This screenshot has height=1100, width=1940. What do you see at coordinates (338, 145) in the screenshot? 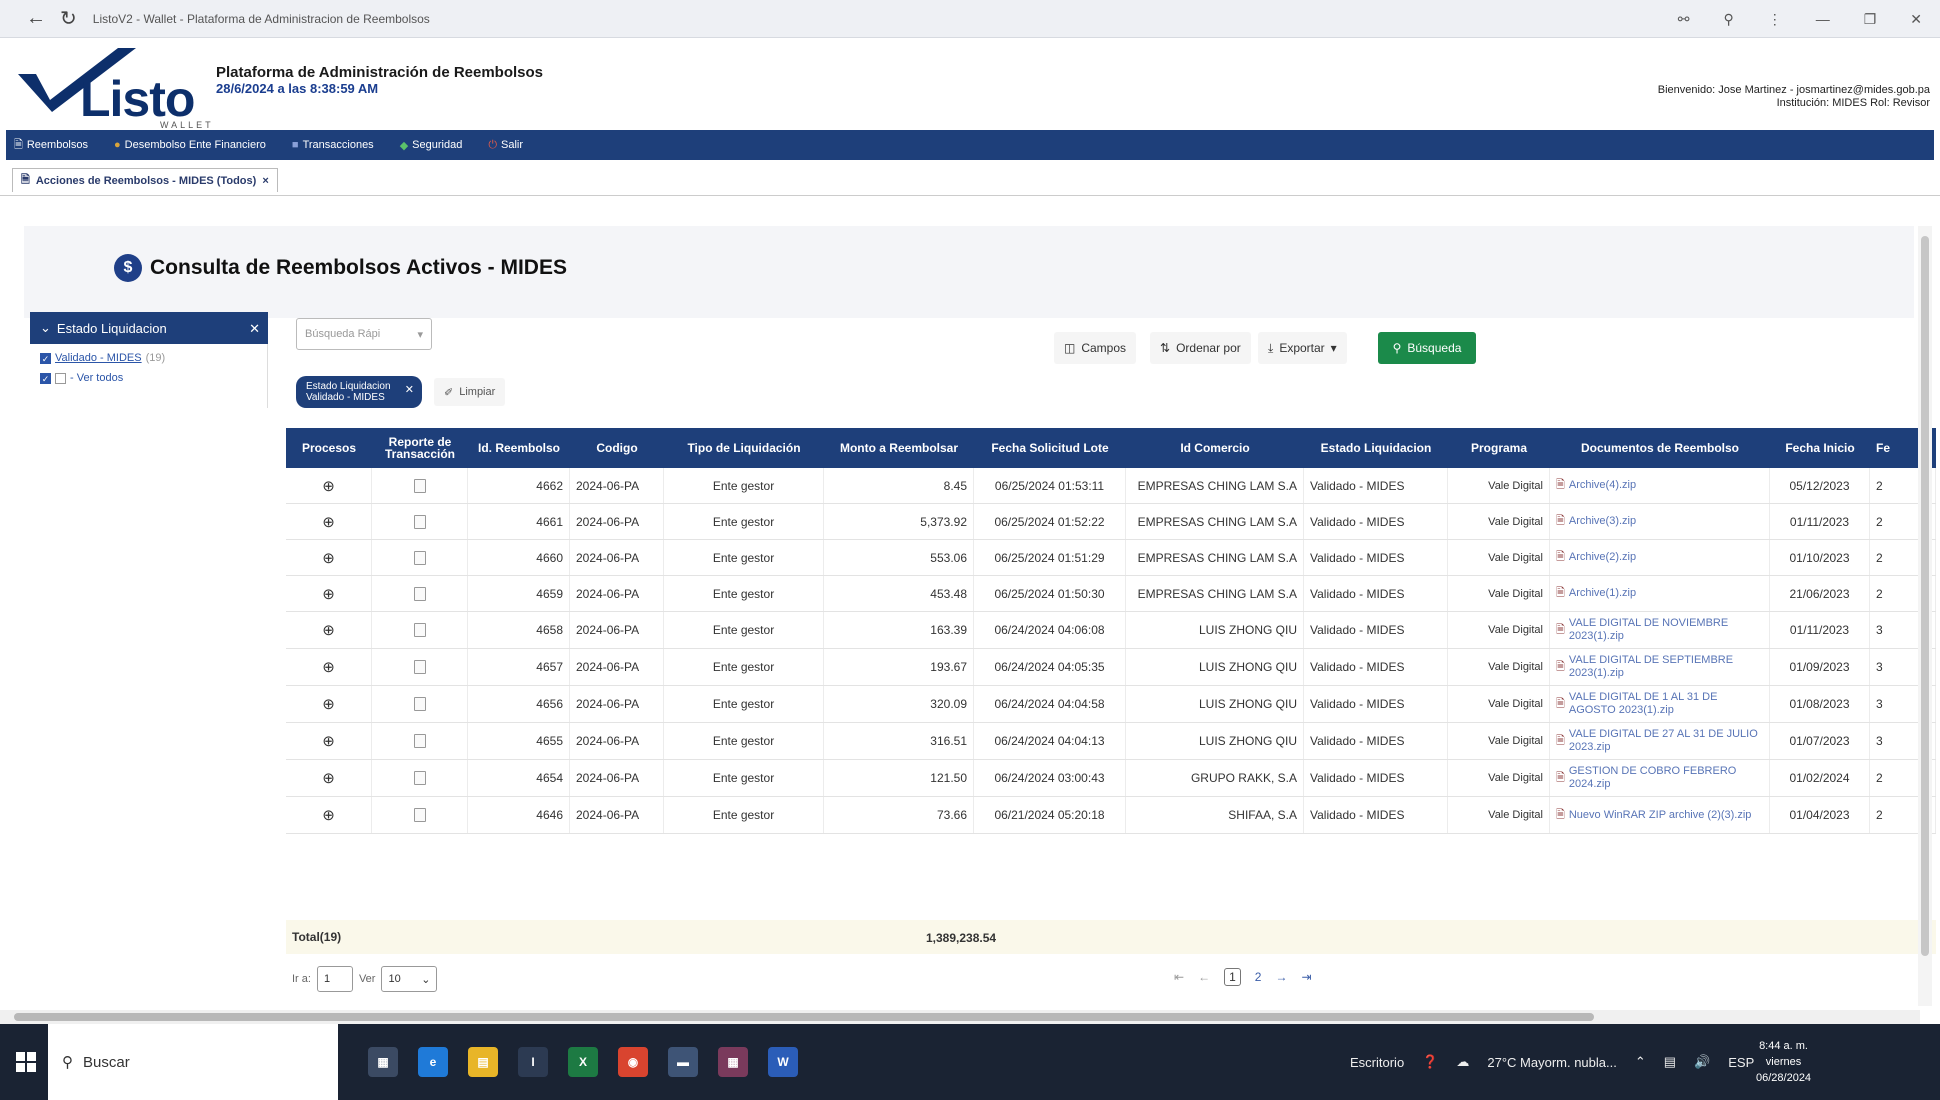
I see `menu-item-transacciones: ■ Transacciones` at bounding box center [338, 145].